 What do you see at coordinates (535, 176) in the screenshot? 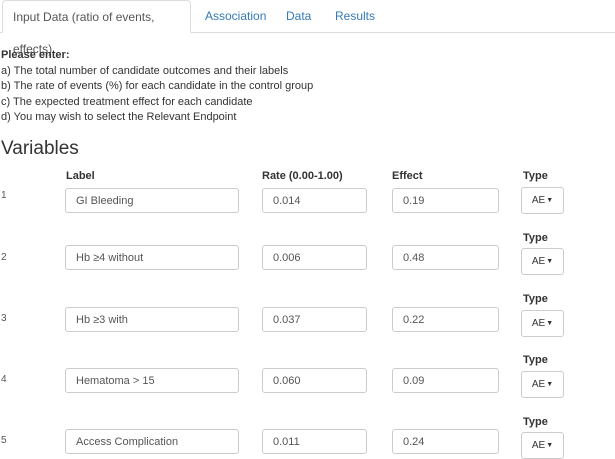
I see `column-header-type: Type` at bounding box center [535, 176].